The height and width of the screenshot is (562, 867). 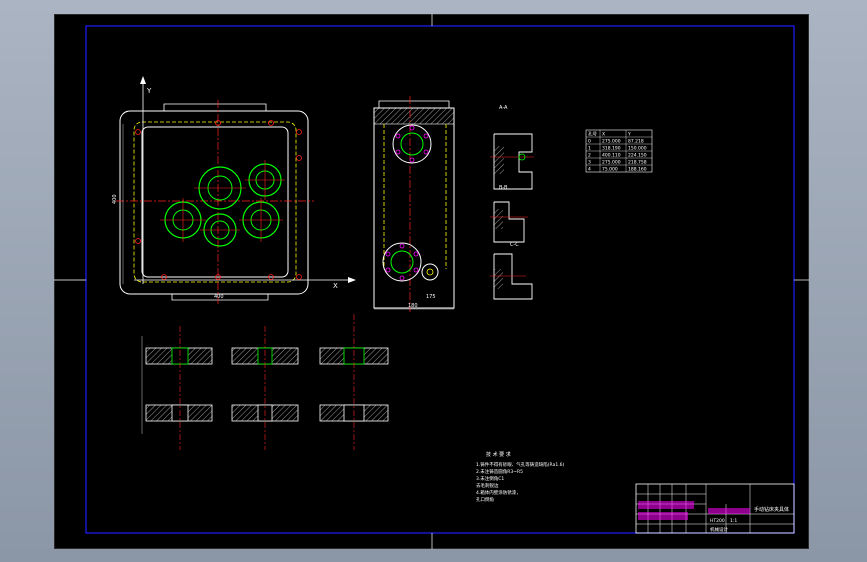 What do you see at coordinates (414, 104) in the screenshot?
I see `side-top-lip` at bounding box center [414, 104].